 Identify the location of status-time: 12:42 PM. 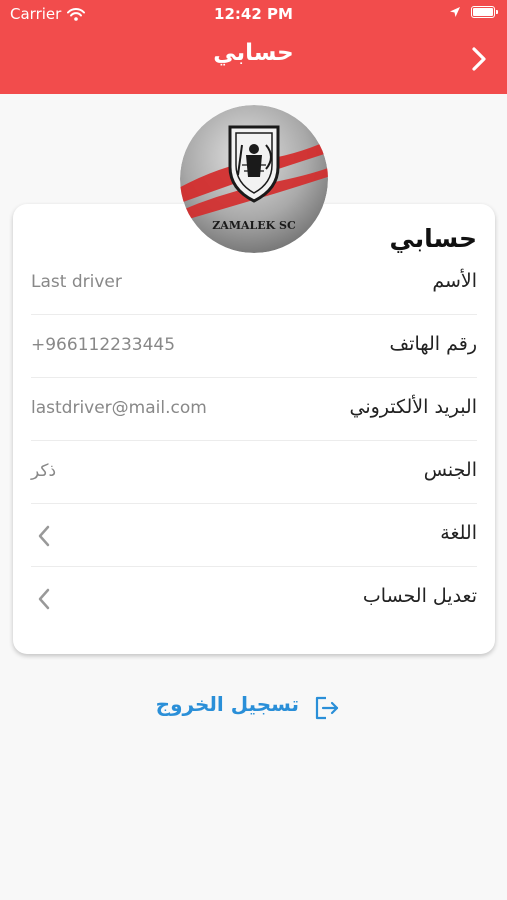
(253, 14).